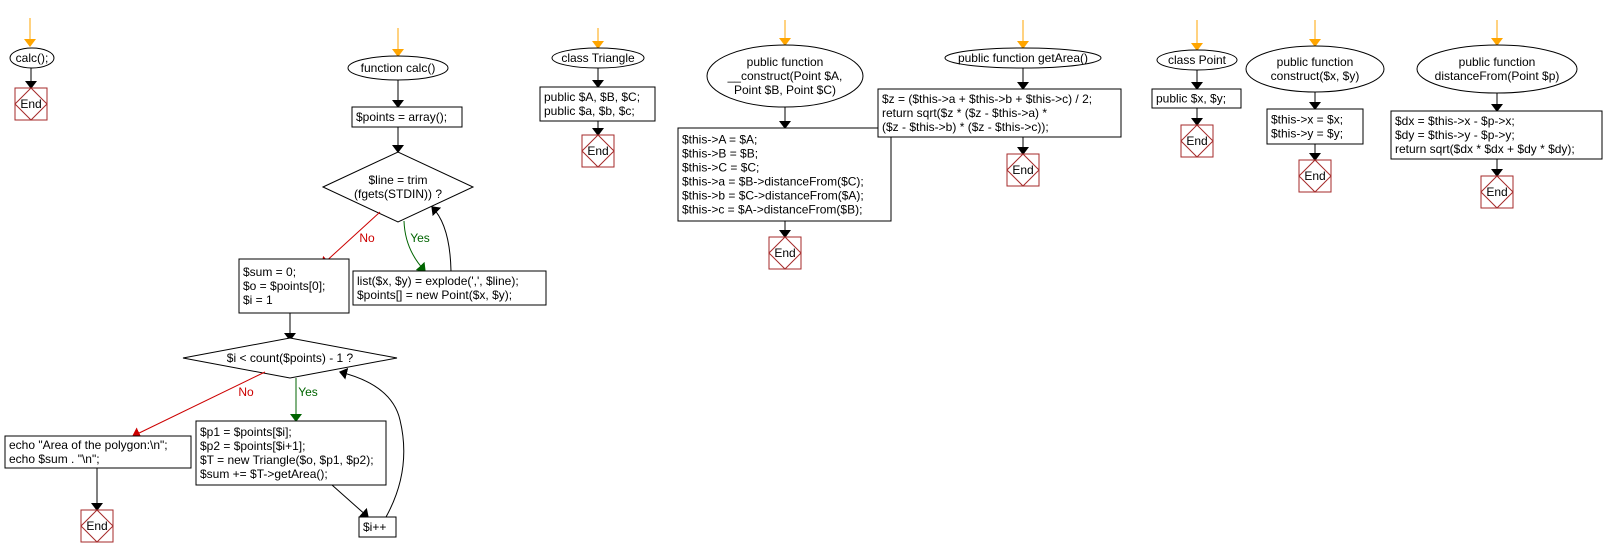  I want to click on flow-edge, so click(350, 501).